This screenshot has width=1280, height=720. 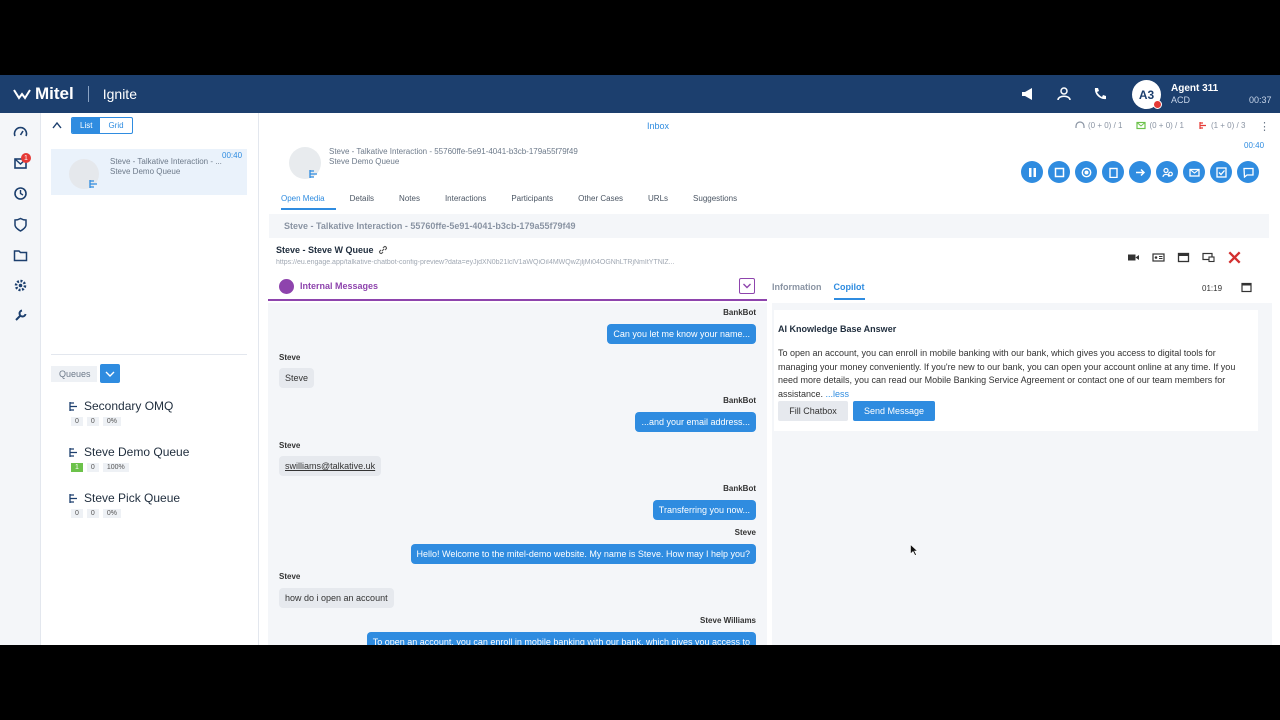 I want to click on tab-suggestions: Suggestions, so click(x=720, y=202).